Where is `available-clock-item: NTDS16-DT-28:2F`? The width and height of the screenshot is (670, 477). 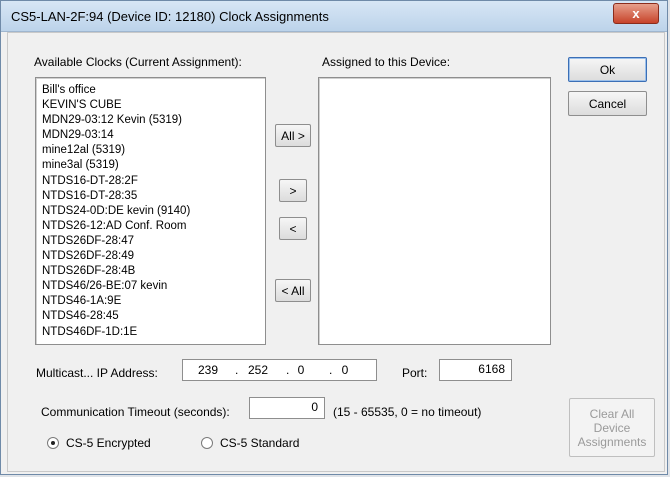
available-clock-item: NTDS16-DT-28:2F is located at coordinates (153, 181).